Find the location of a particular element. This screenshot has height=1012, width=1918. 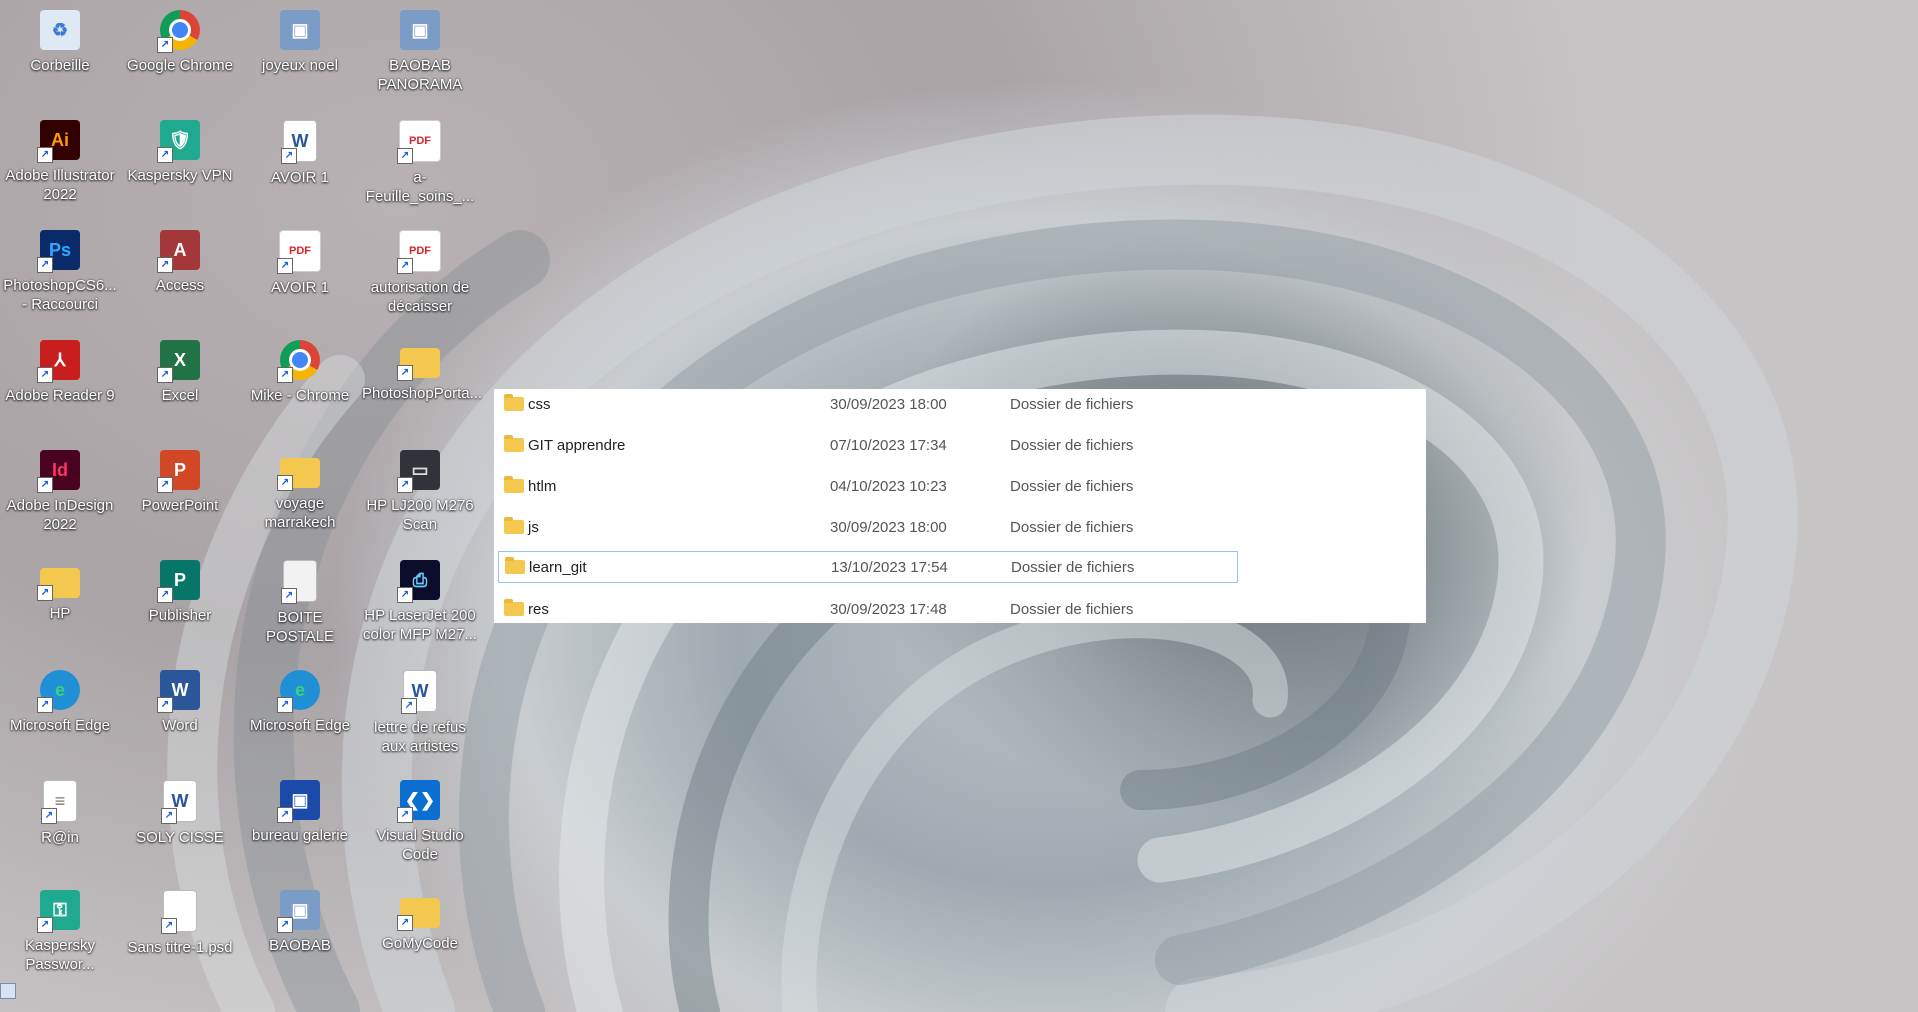

desktop-icon-label: GoMyCode is located at coordinates (420, 943).